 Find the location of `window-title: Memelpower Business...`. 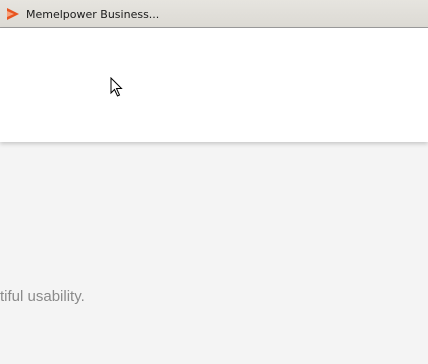

window-title: Memelpower Business... is located at coordinates (93, 14).